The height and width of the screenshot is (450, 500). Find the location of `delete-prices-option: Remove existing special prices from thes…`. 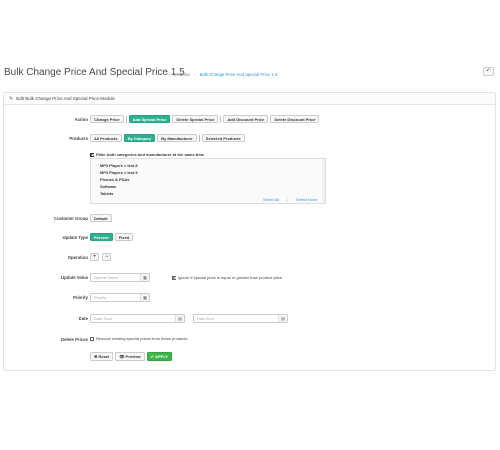

delete-prices-option: Remove existing special prices from thes… is located at coordinates (139, 338).